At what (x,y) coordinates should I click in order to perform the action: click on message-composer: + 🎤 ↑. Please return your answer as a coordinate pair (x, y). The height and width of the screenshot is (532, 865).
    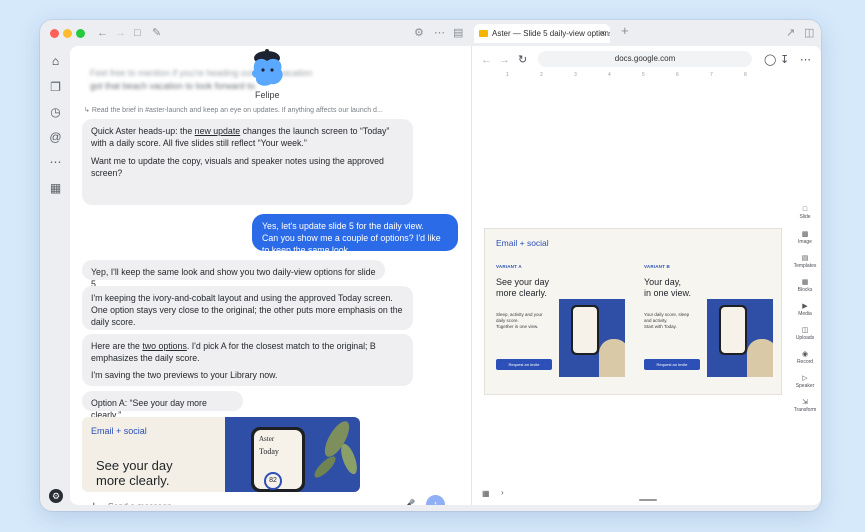
    Looking at the image, I should click on (270, 499).